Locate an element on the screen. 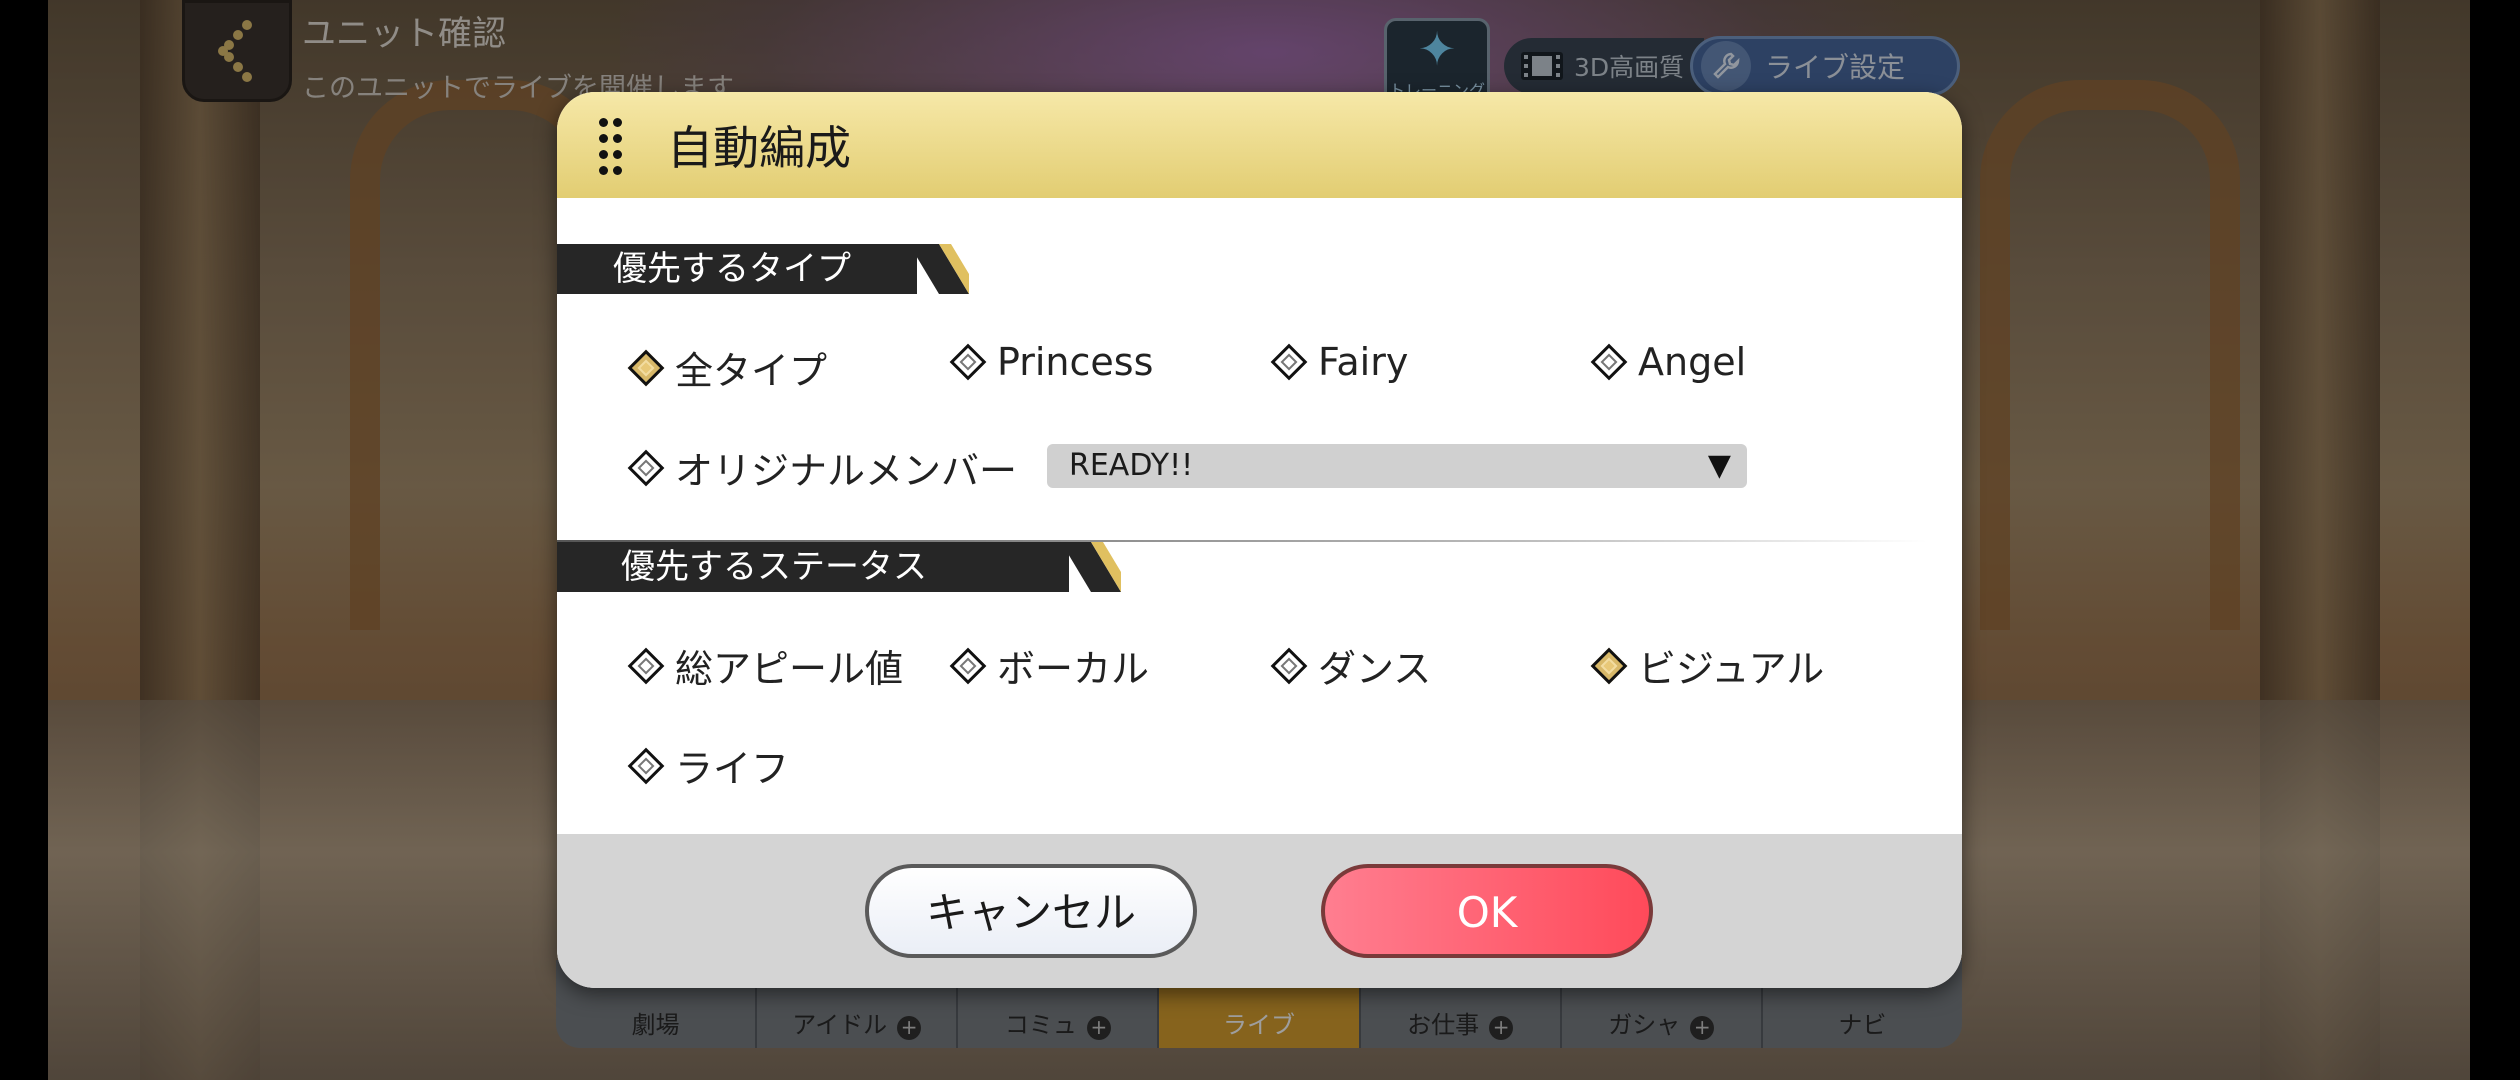 The image size is (2520, 1080). type-option-original-member: オリジナルメンバー is located at coordinates (822, 467).